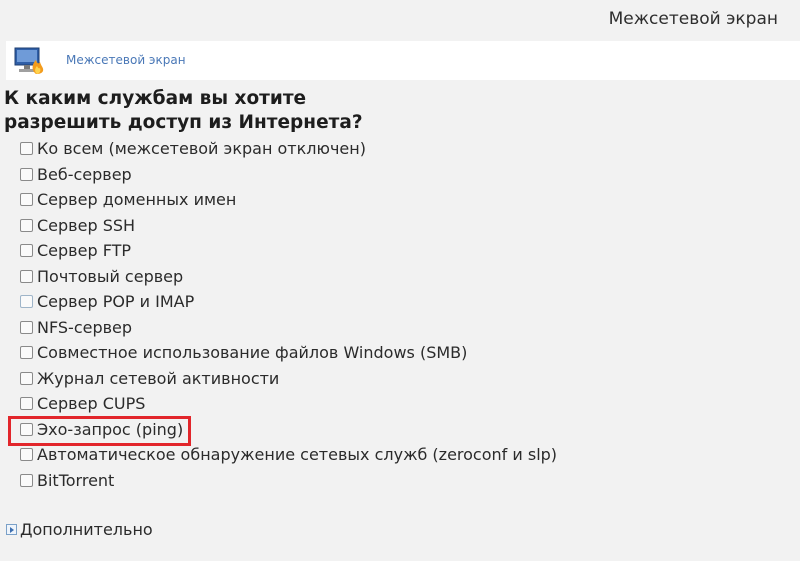  What do you see at coordinates (288, 404) in the screenshot?
I see `service-option-cups: Сервер CUPS` at bounding box center [288, 404].